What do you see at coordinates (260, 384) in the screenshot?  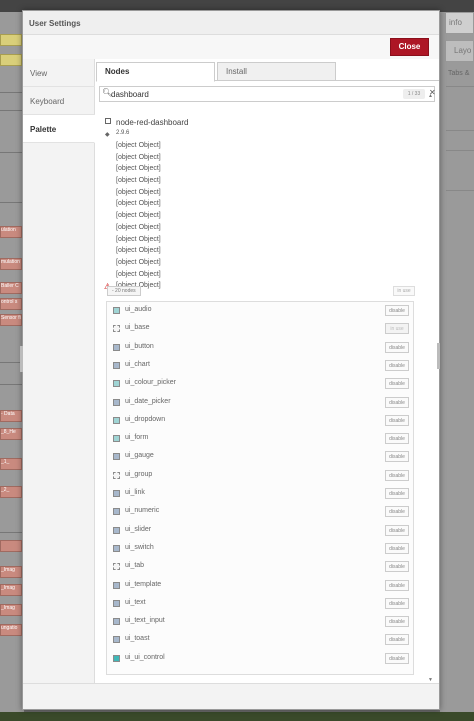 I see `node-row-ui-colour-picker: ui_colour_picker disable` at bounding box center [260, 384].